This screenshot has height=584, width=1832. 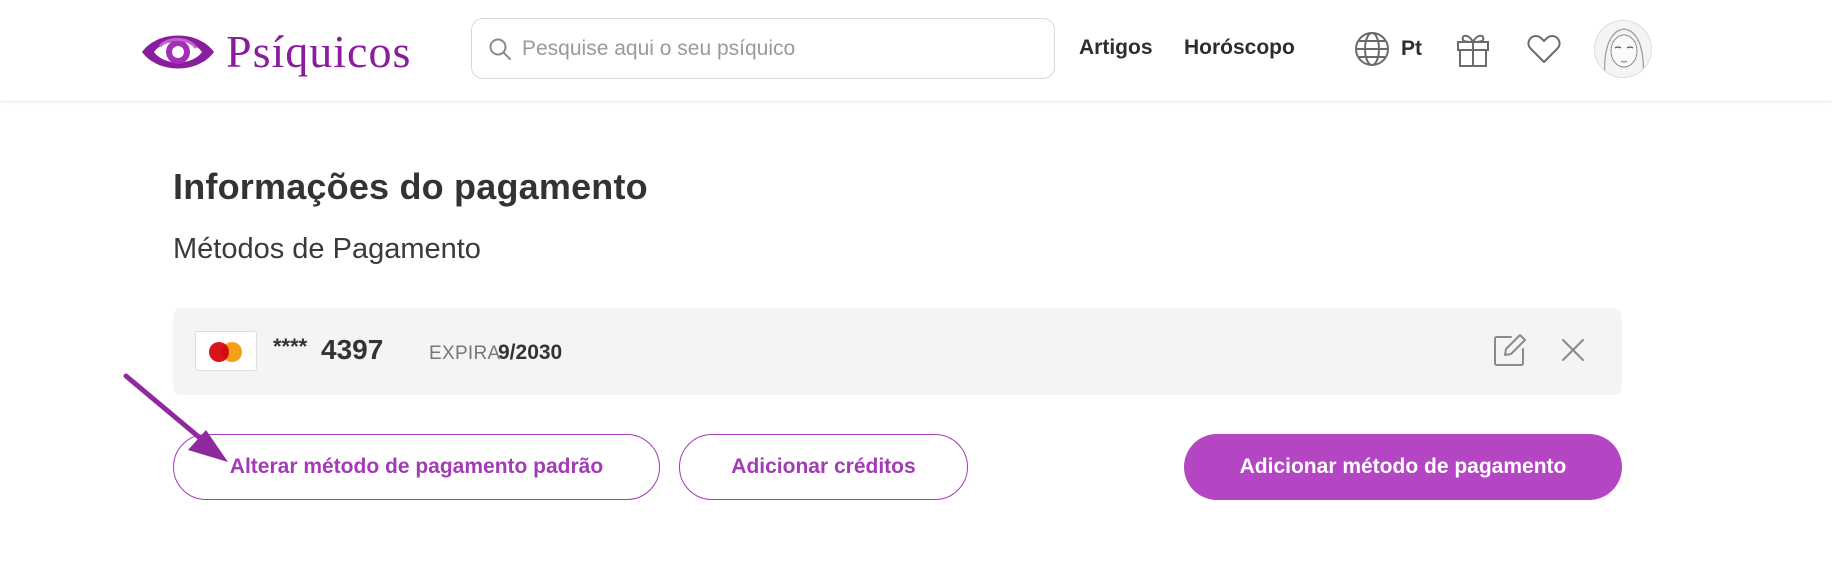 What do you see at coordinates (823, 467) in the screenshot?
I see `add-credits-button: Adicionar créditos` at bounding box center [823, 467].